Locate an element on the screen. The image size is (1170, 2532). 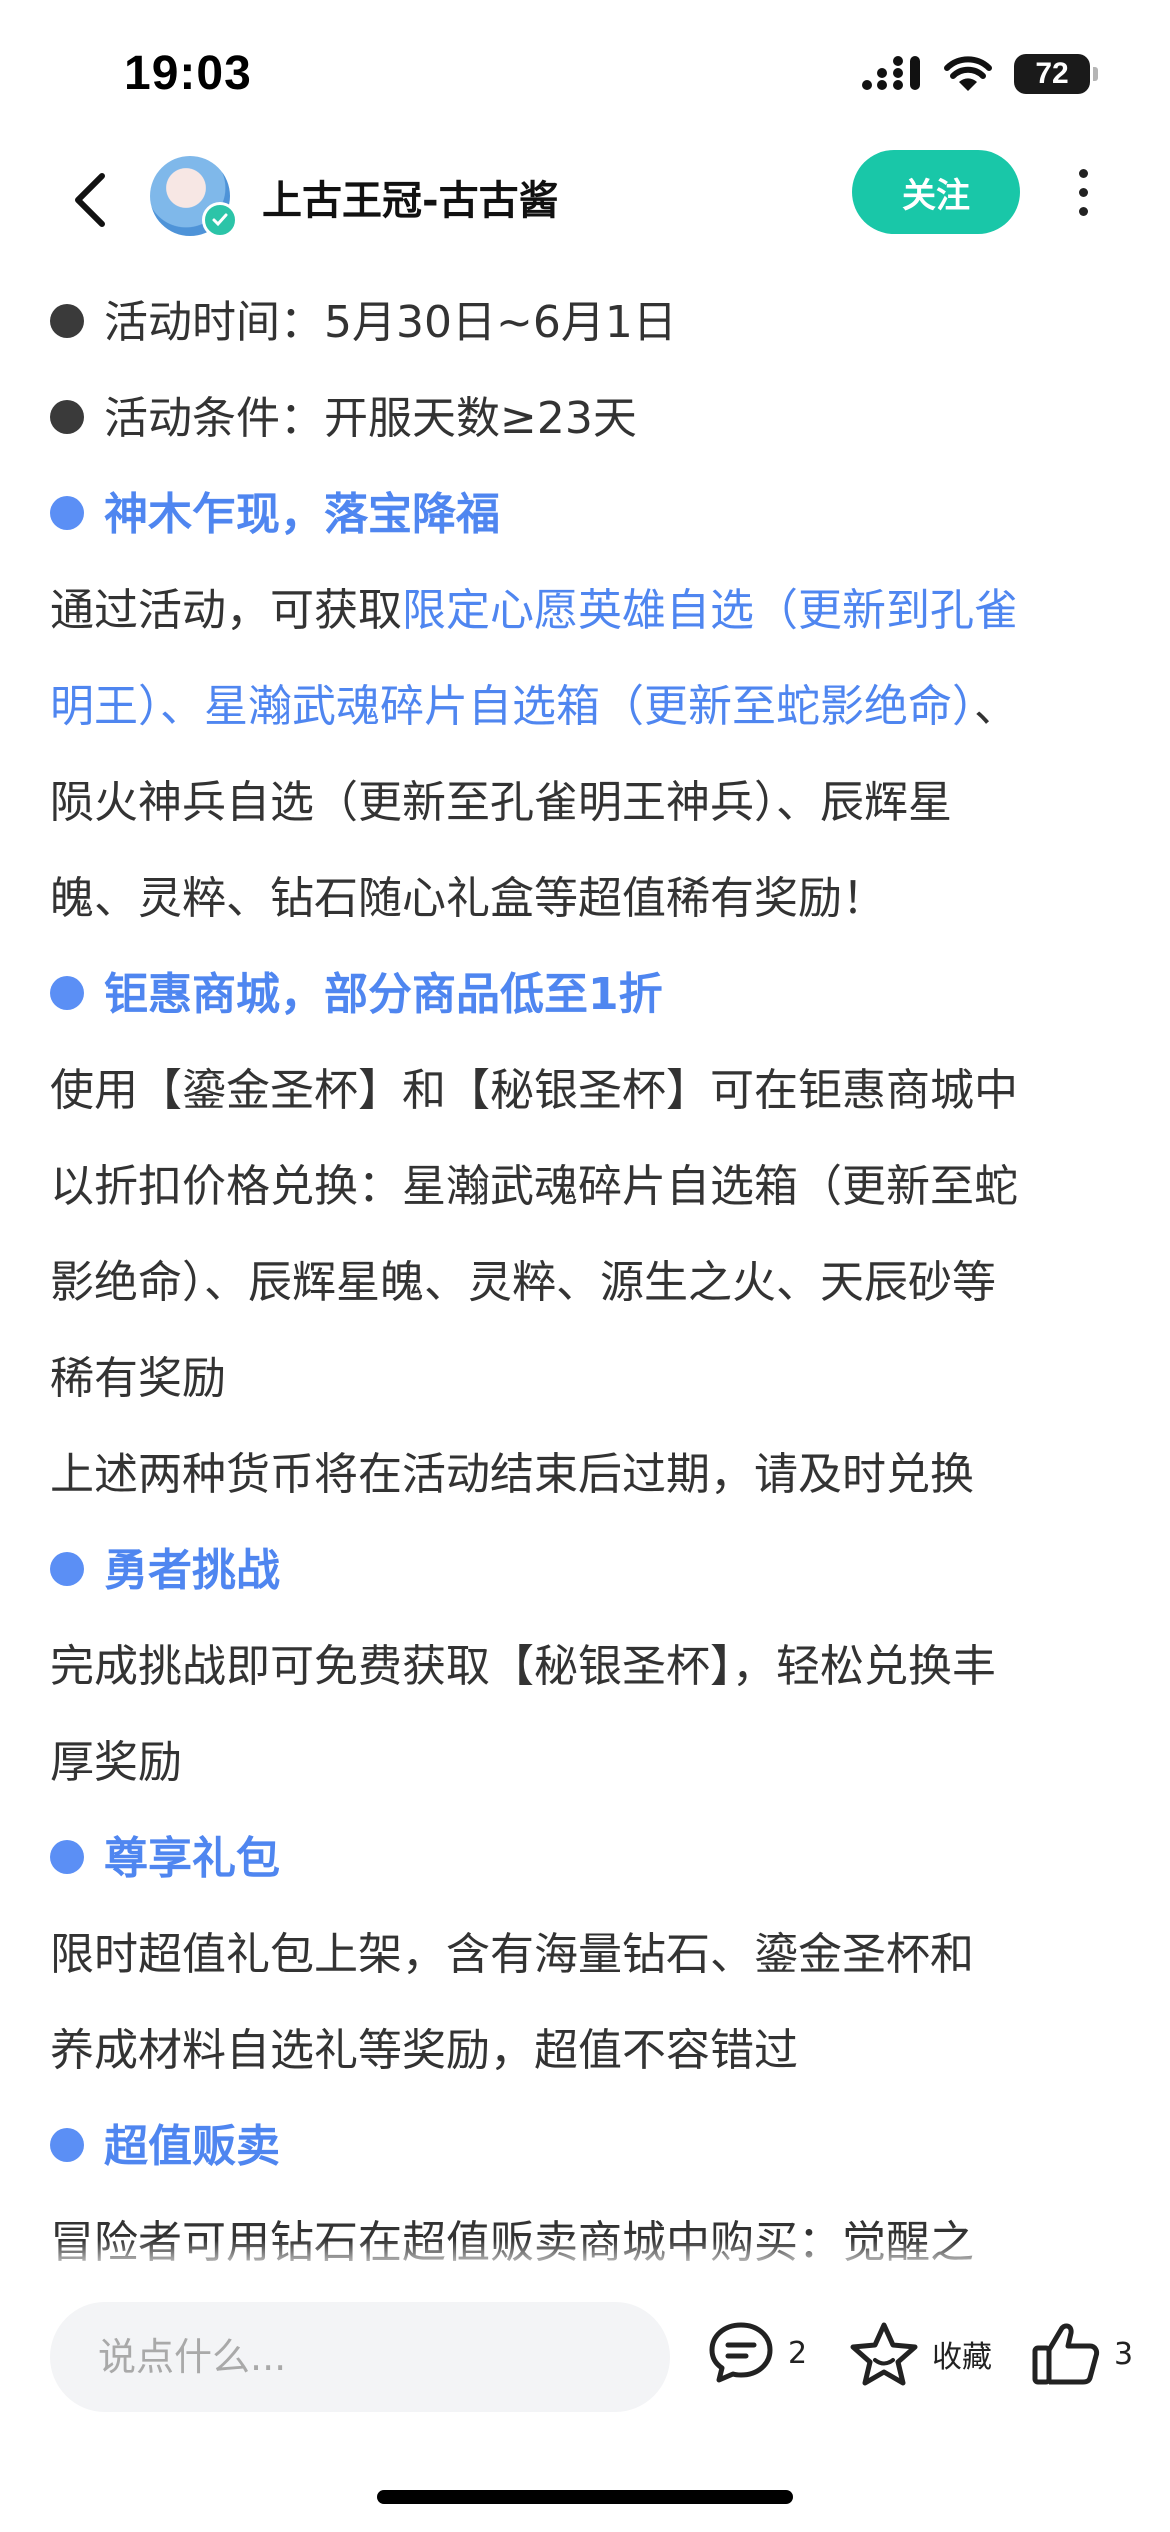
favorite-button: 收藏 is located at coordinates (920, 2354).